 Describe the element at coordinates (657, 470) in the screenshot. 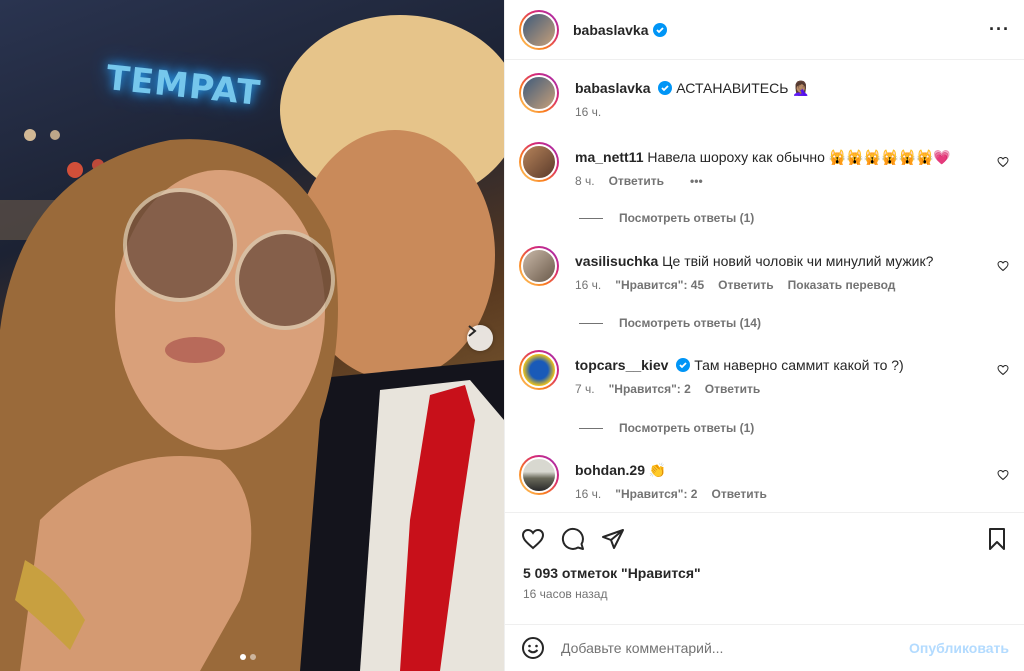

I see `comment-text: 👏` at that location.